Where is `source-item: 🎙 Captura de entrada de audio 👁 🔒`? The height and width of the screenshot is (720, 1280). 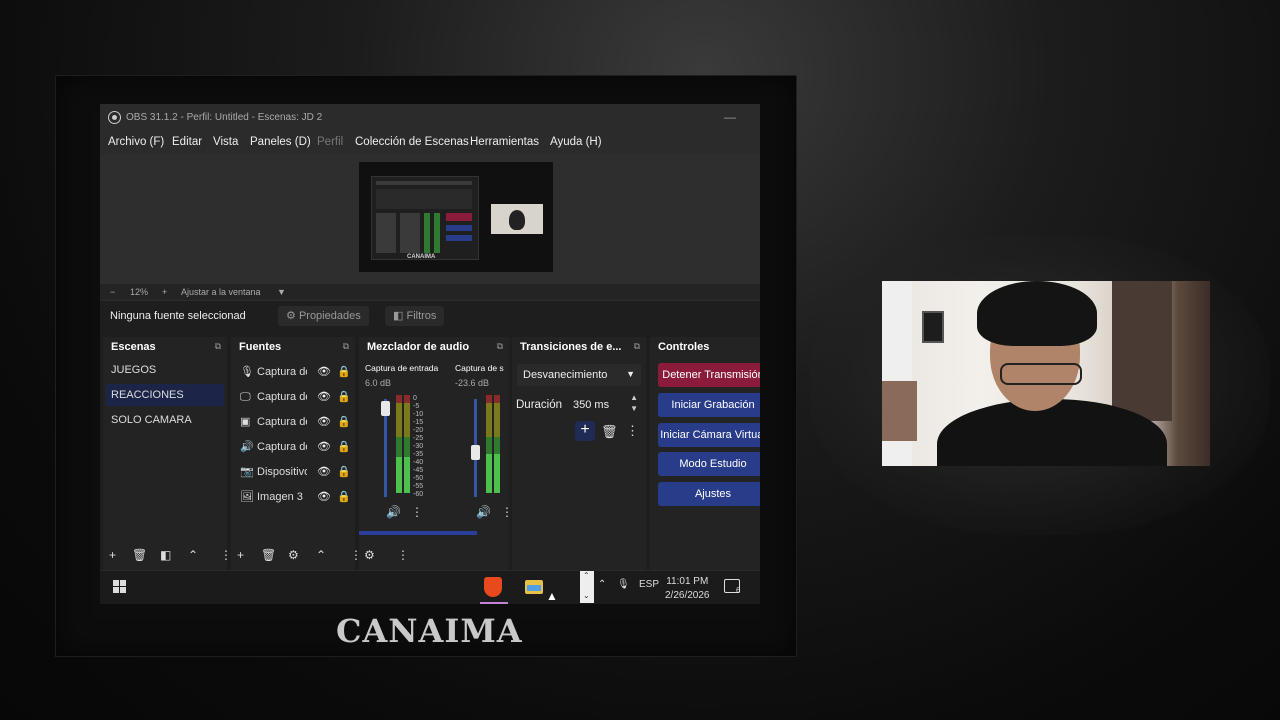 source-item: 🎙 Captura de entrada de audio 👁 🔒 is located at coordinates (294, 372).